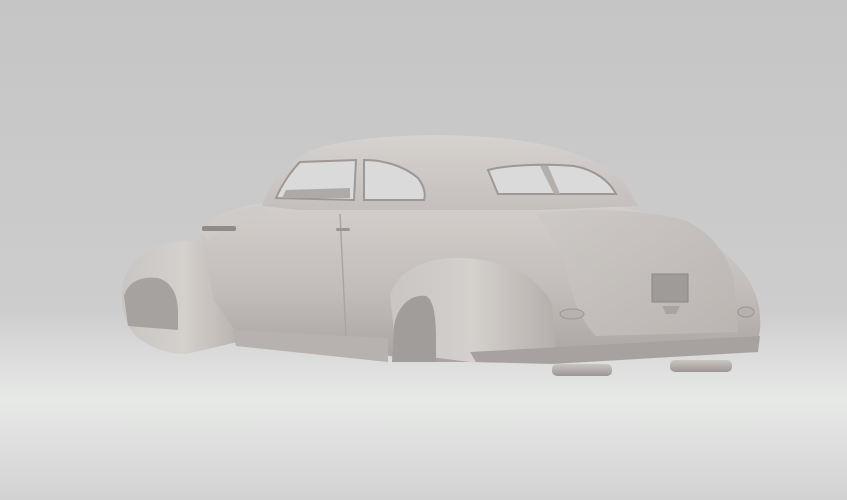 The height and width of the screenshot is (500, 847). I want to click on door-handle, so click(343, 229).